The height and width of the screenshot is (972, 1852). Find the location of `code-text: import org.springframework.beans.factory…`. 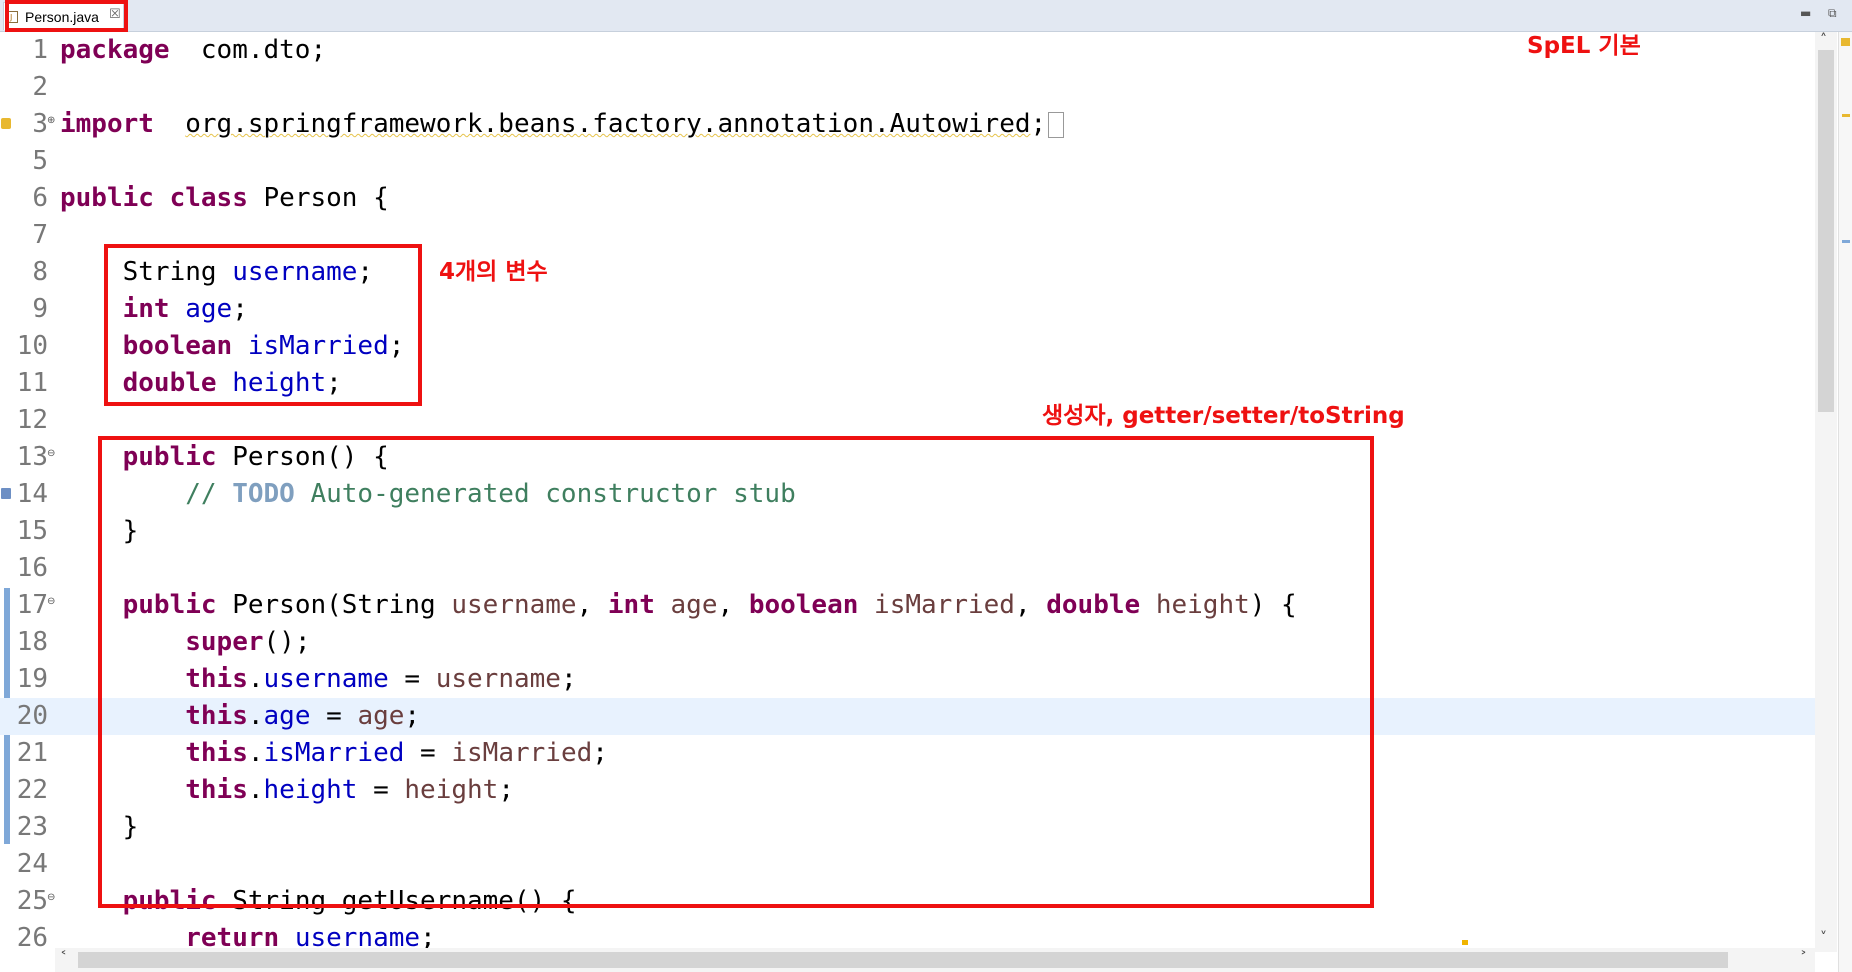

code-text: import org.springframework.beans.factory… is located at coordinates (562, 124).